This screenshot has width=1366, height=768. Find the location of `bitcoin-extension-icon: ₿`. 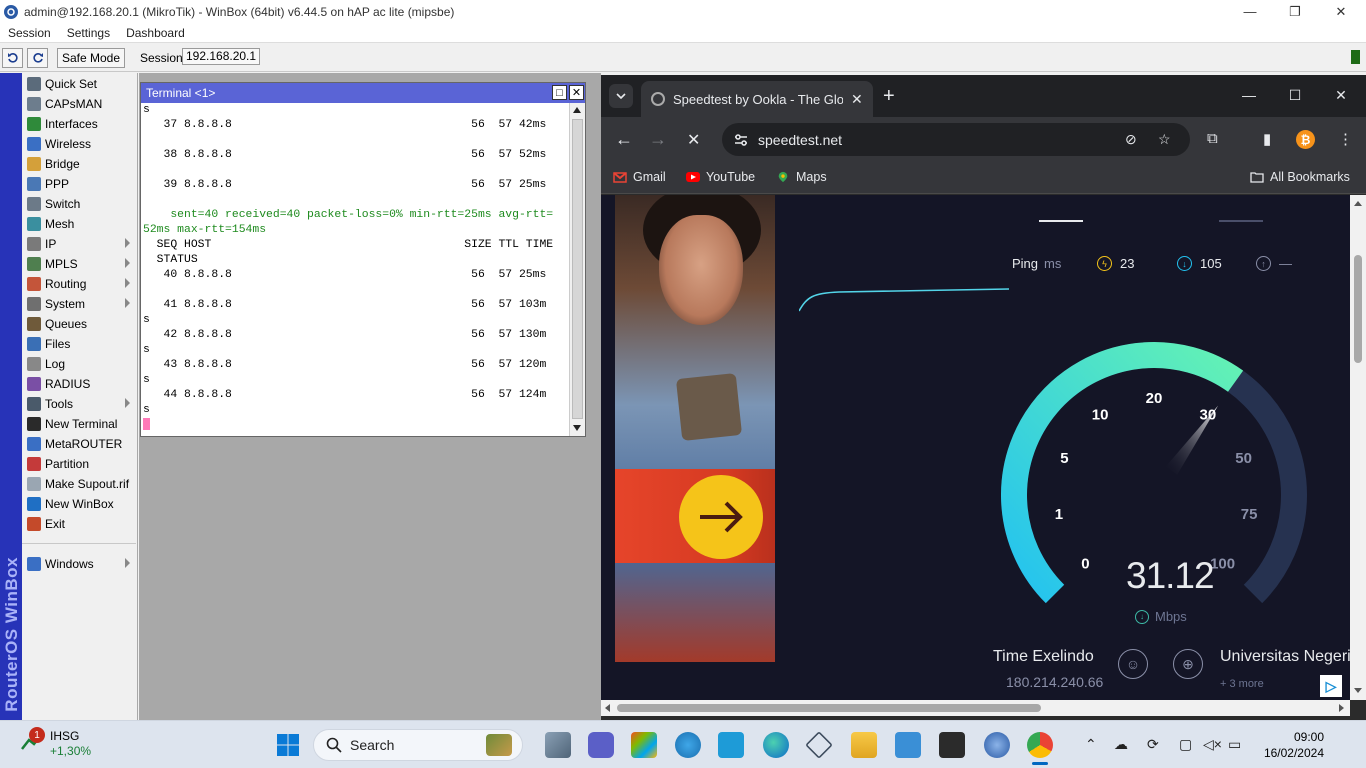

bitcoin-extension-icon: ₿ is located at coordinates (1305, 139).